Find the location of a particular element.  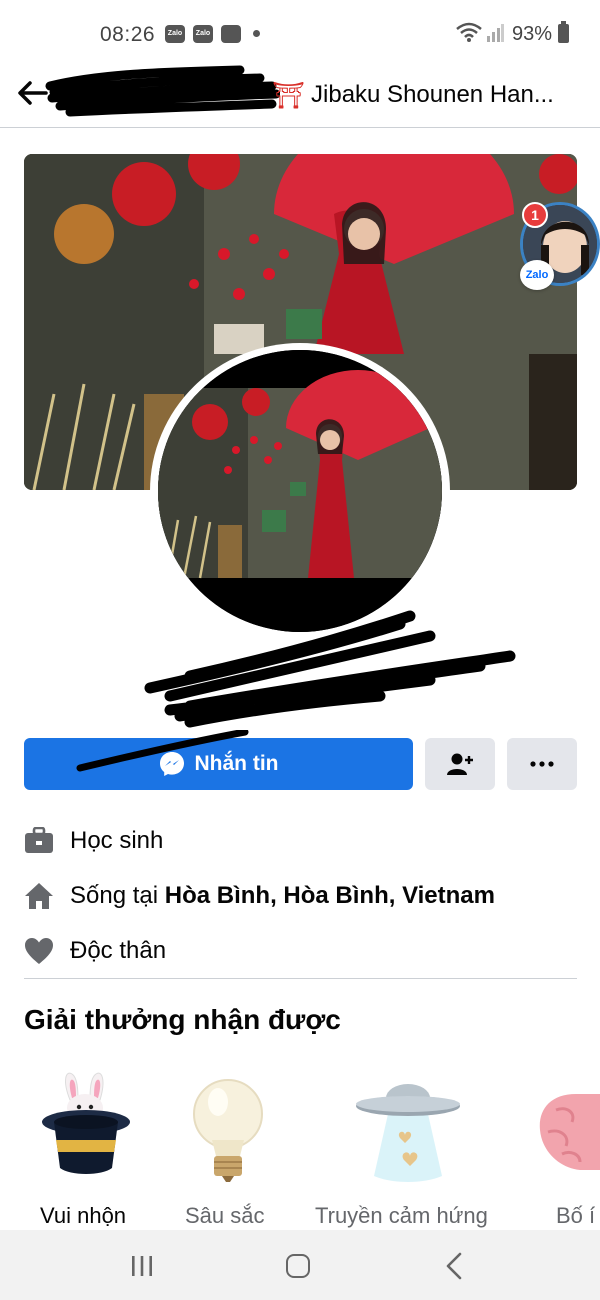

award-label: Bố í is located at coordinates (576, 1215).